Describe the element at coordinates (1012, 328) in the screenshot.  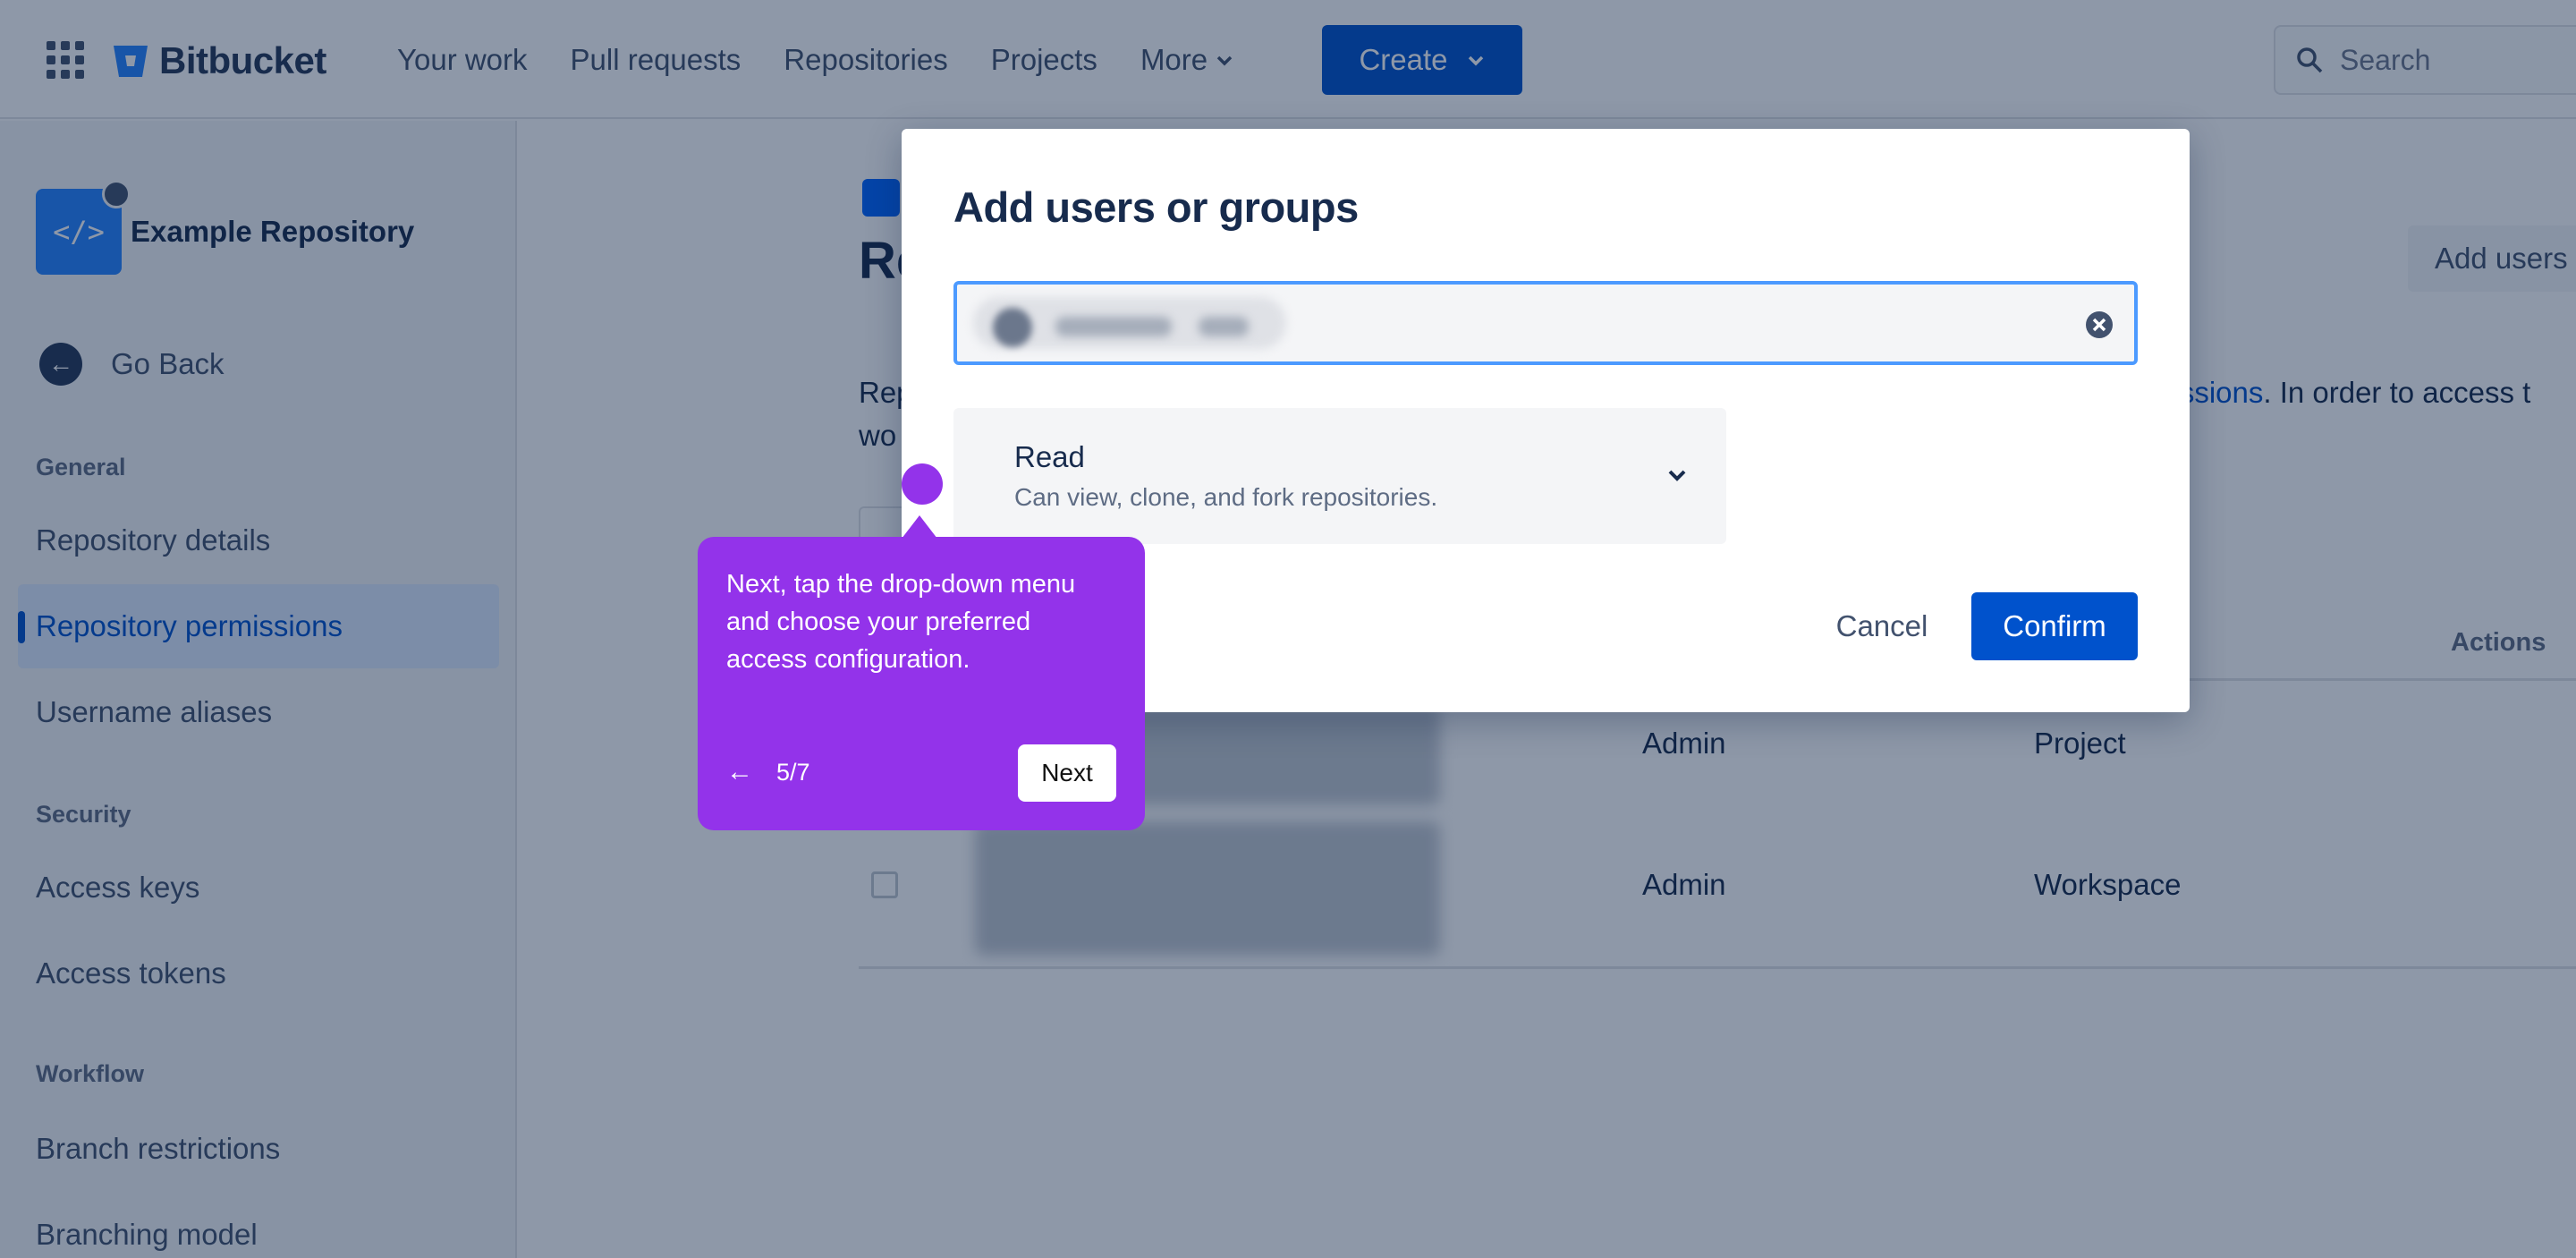
I see `user-avatar` at that location.